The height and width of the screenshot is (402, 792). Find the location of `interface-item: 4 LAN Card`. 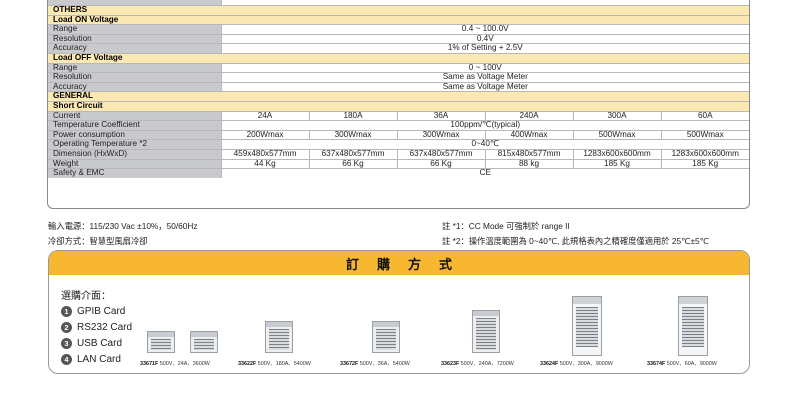

interface-item: 4 LAN Card is located at coordinates (91, 359).